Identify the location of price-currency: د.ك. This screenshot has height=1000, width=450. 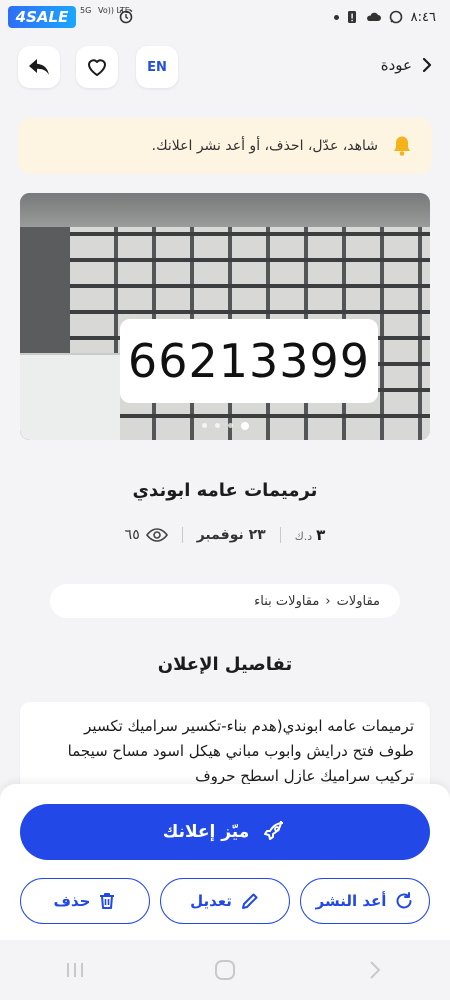
(303, 536).